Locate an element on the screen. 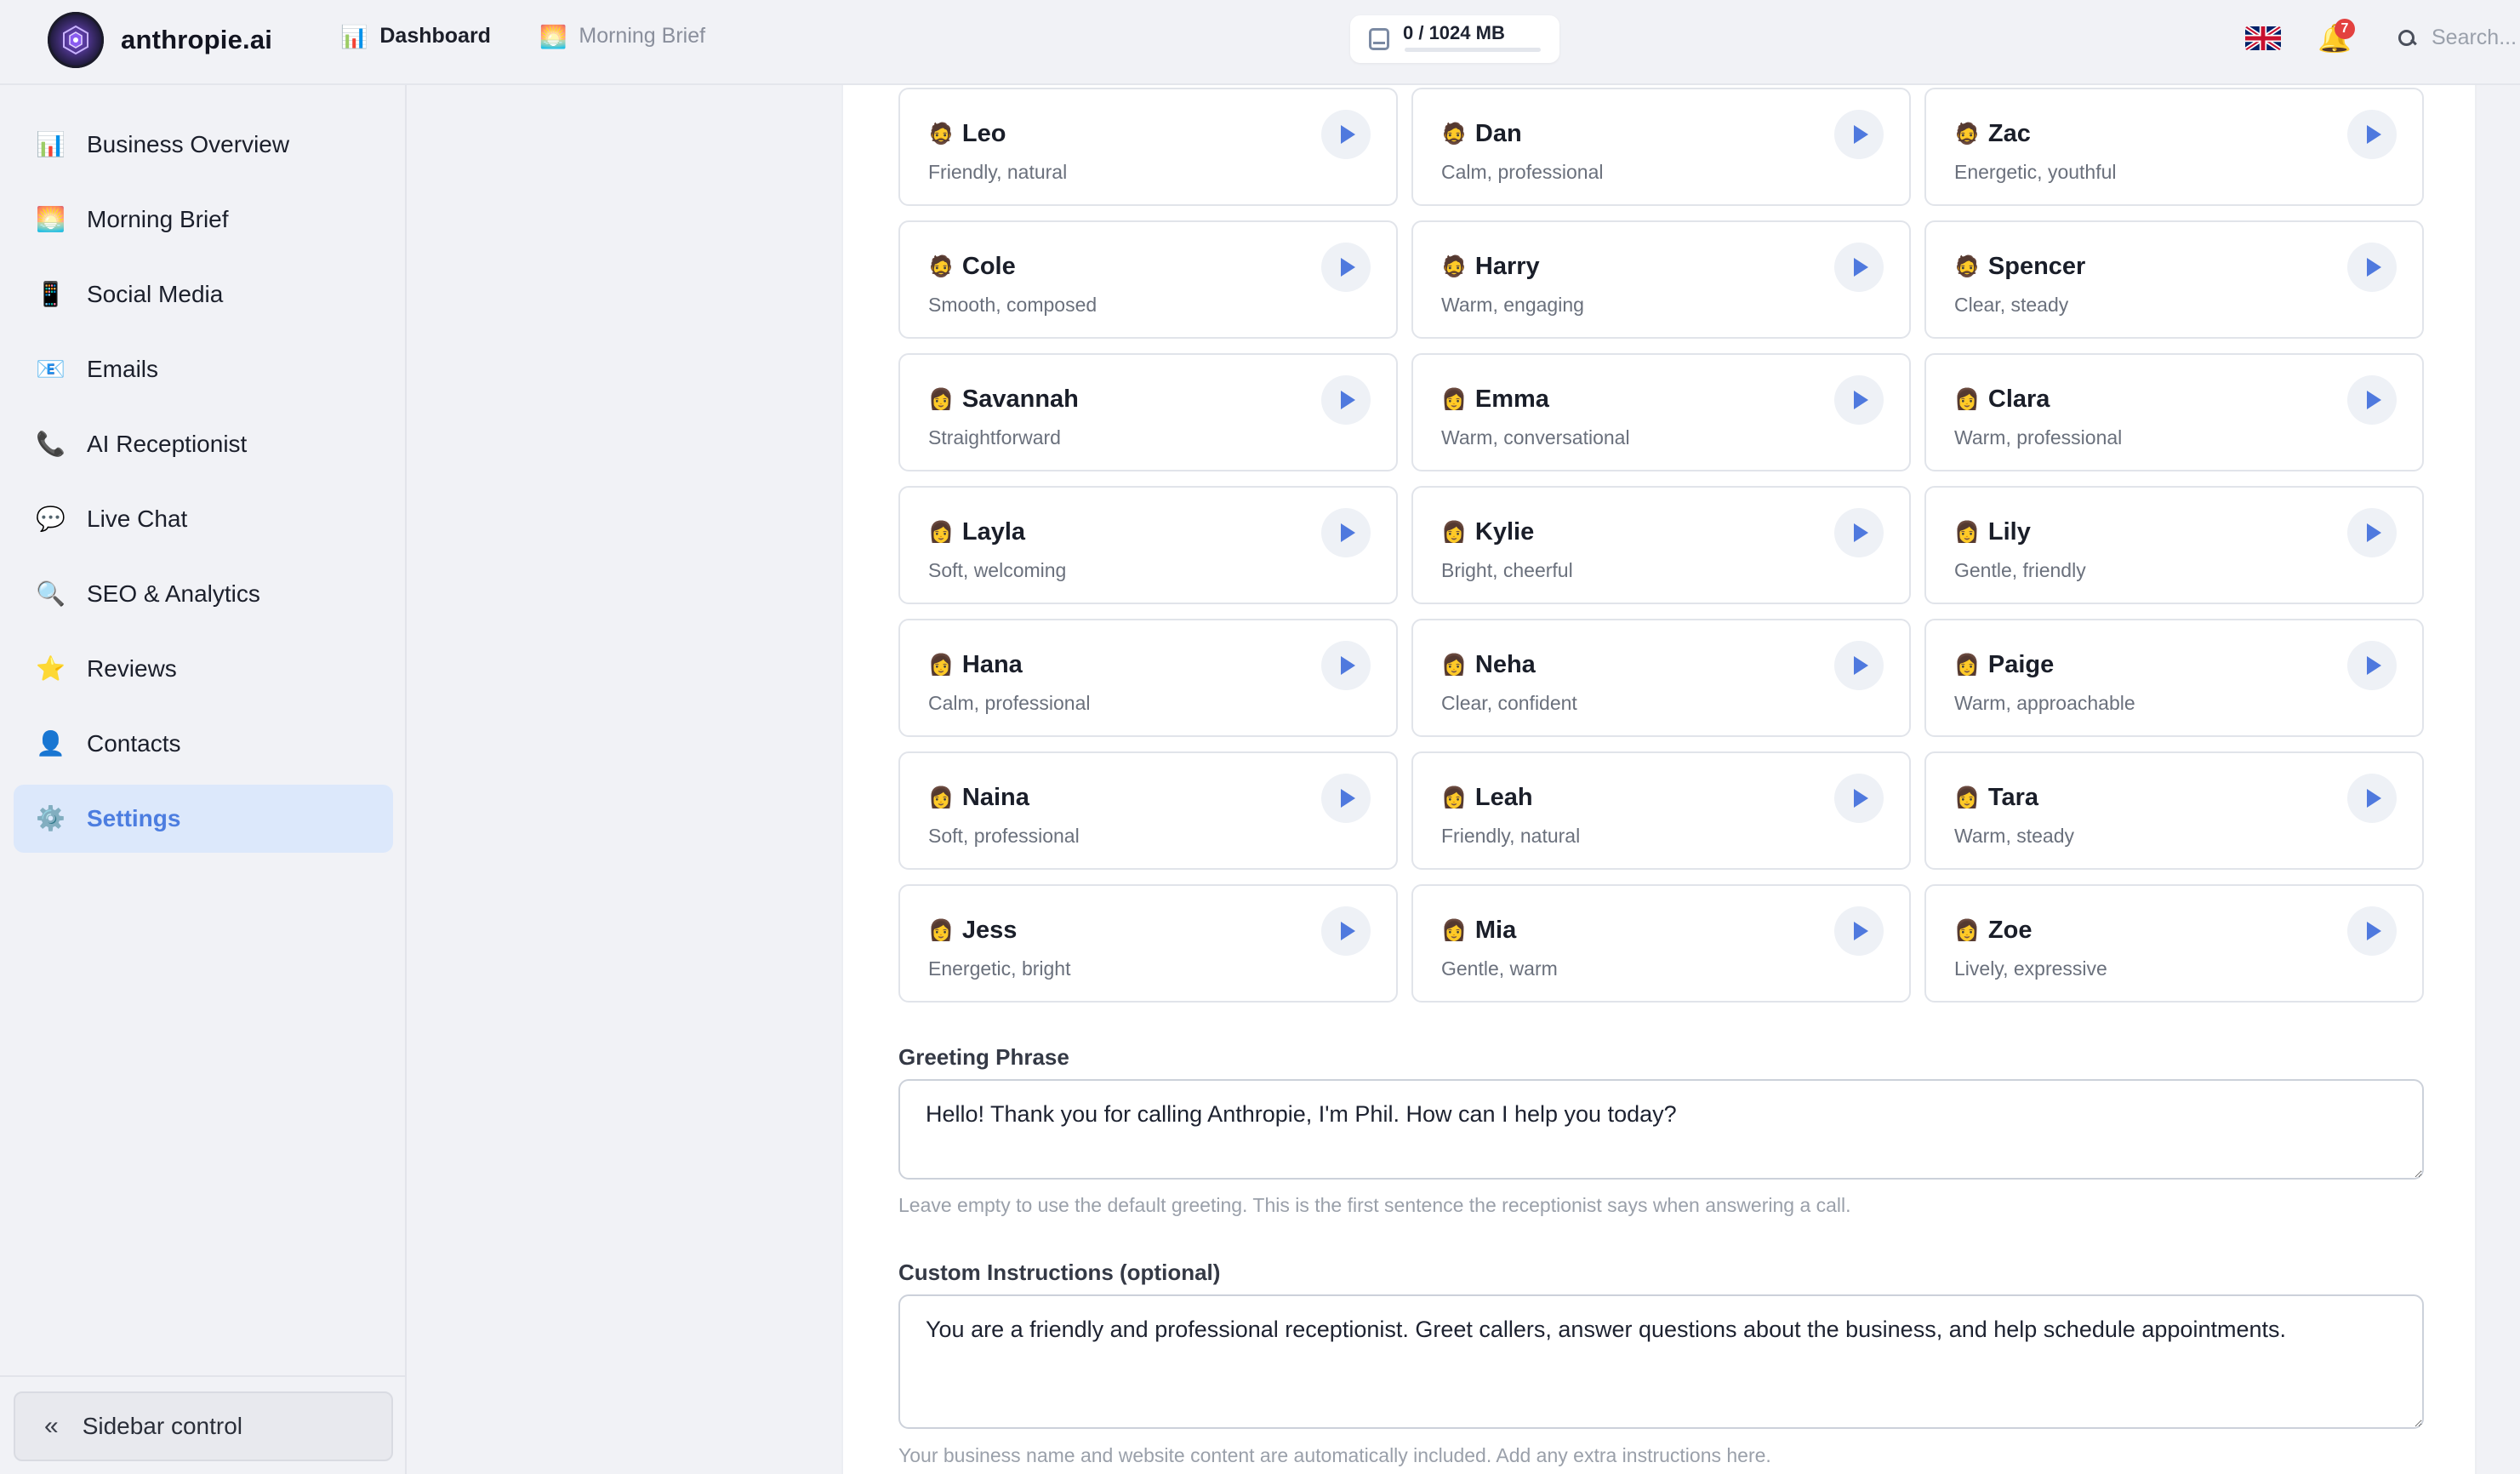  voice-card: 🧔 Cole Smooth, composed is located at coordinates (1148, 280).